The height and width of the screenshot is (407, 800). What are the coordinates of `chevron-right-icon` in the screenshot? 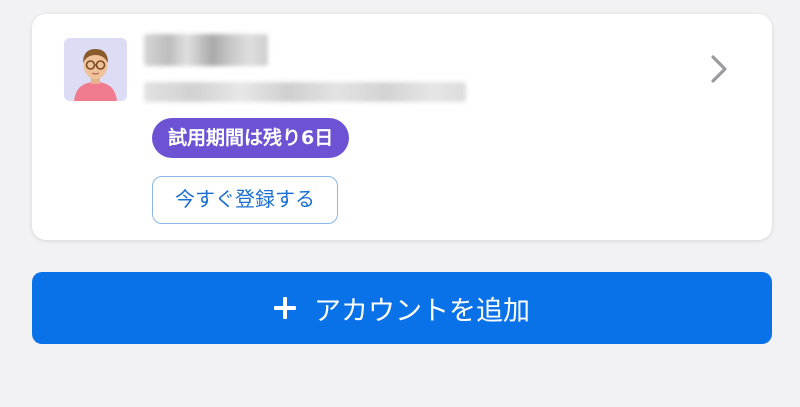 It's located at (719, 69).